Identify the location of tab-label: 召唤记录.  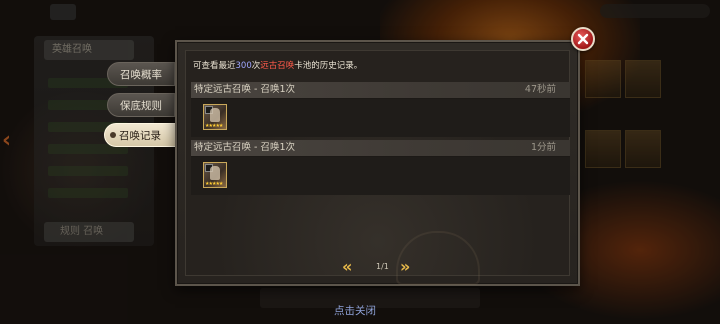
(140, 136).